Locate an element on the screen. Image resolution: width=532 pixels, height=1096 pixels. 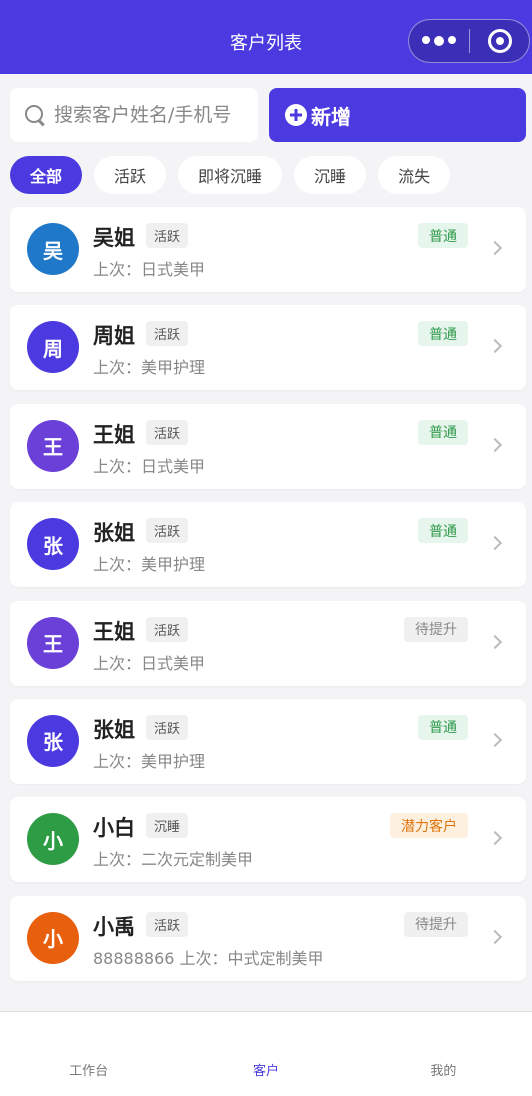
filter-chips: 全部 活跃 即将沉睡 沉睡 流失 is located at coordinates (230, 175).